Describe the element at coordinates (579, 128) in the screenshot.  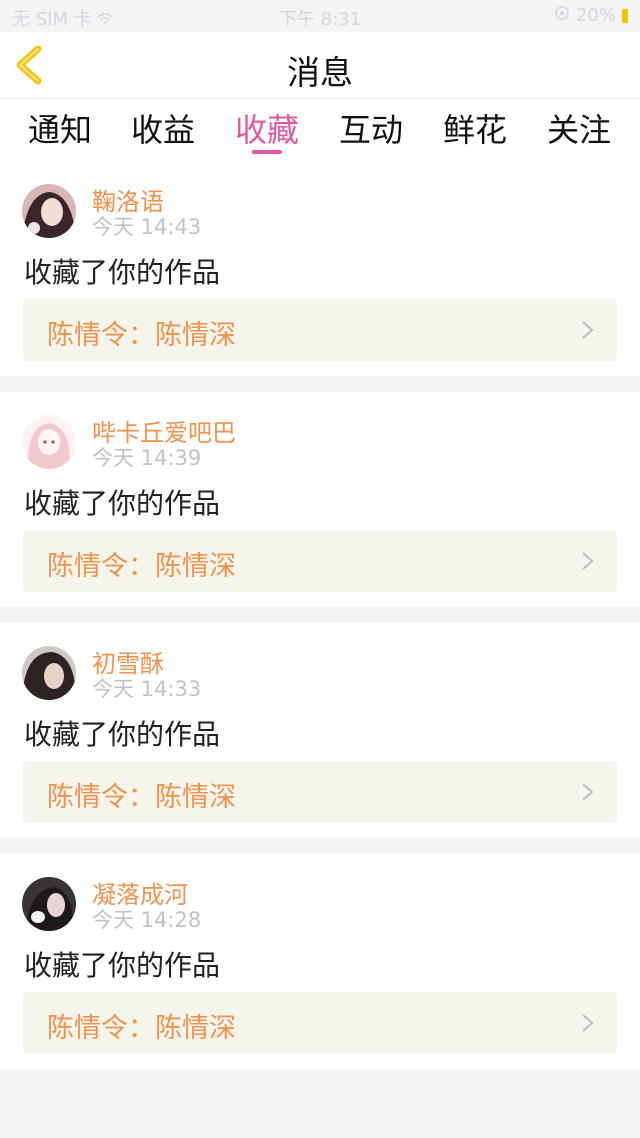
I see `tab-follows: 关注` at that location.